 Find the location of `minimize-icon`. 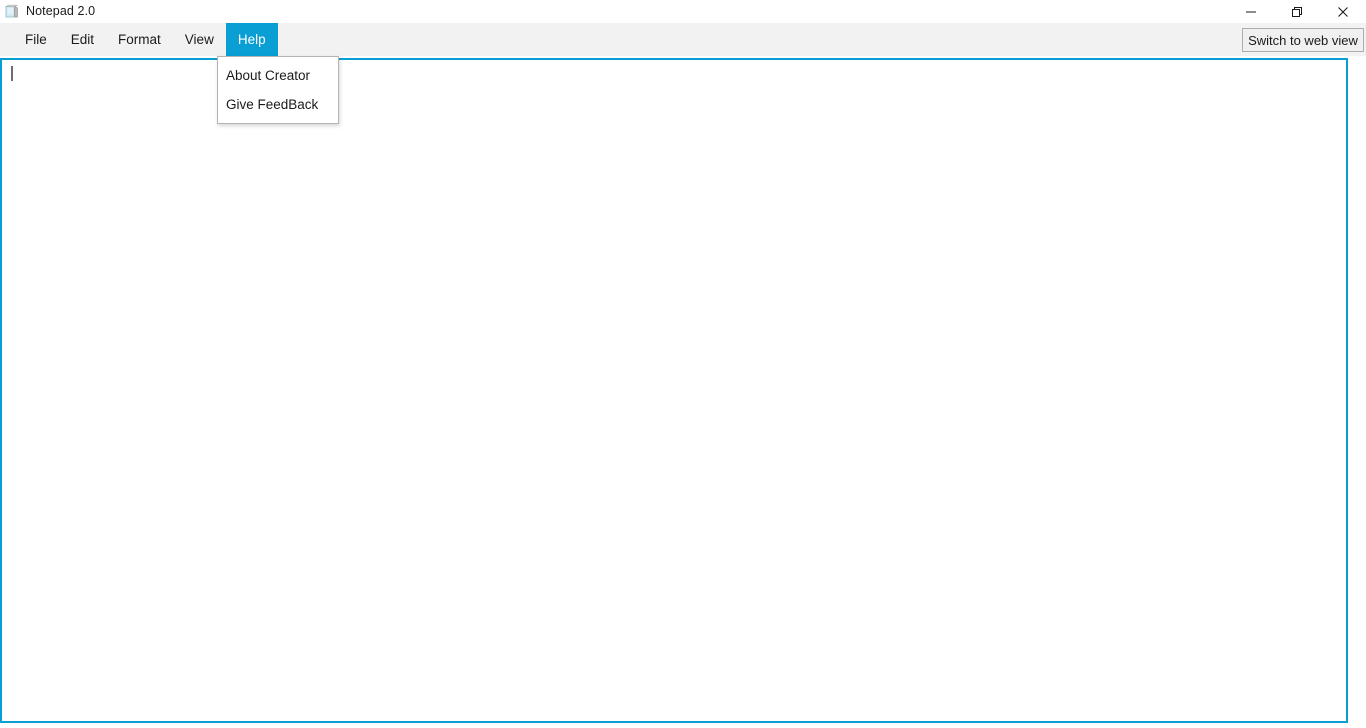

minimize-icon is located at coordinates (1251, 12).